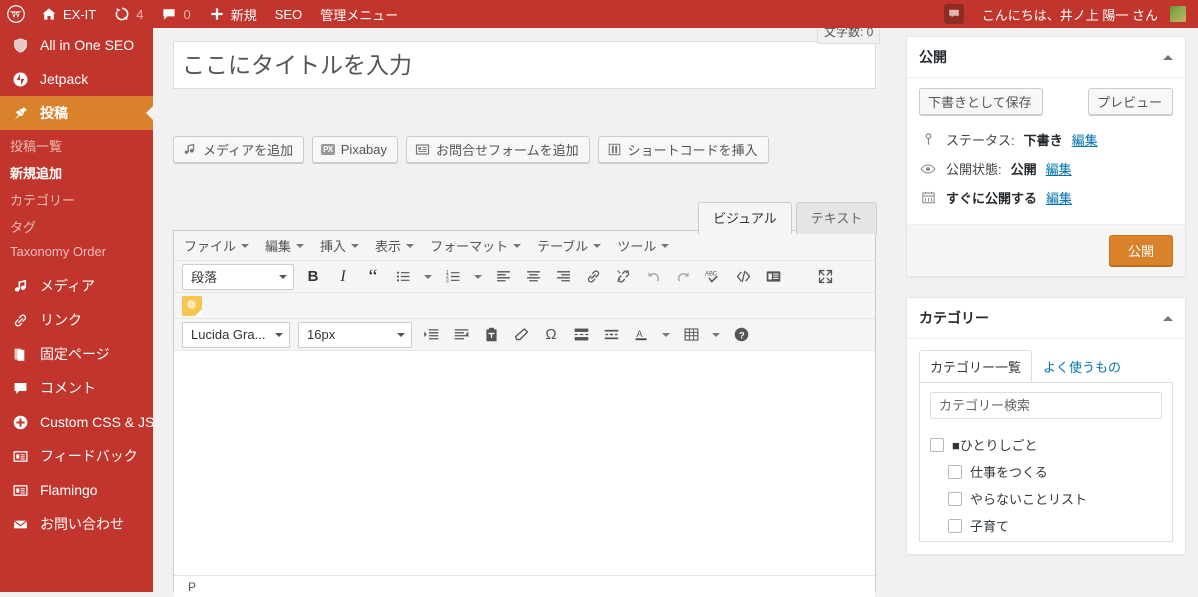 Image resolution: width=1198 pixels, height=597 pixels. I want to click on category-item-hatarakikata-kaikaku: 働き方改革, so click(1046, 540).